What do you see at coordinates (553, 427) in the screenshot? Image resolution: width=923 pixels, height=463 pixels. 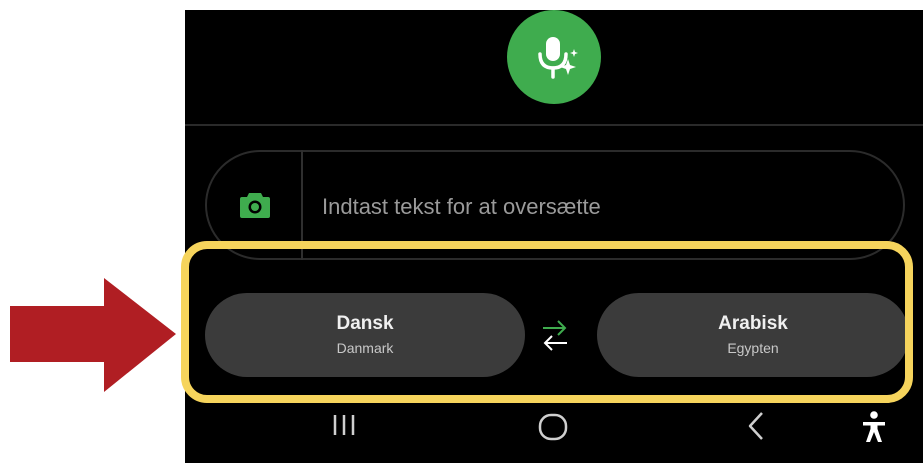 I see `home-icon` at bounding box center [553, 427].